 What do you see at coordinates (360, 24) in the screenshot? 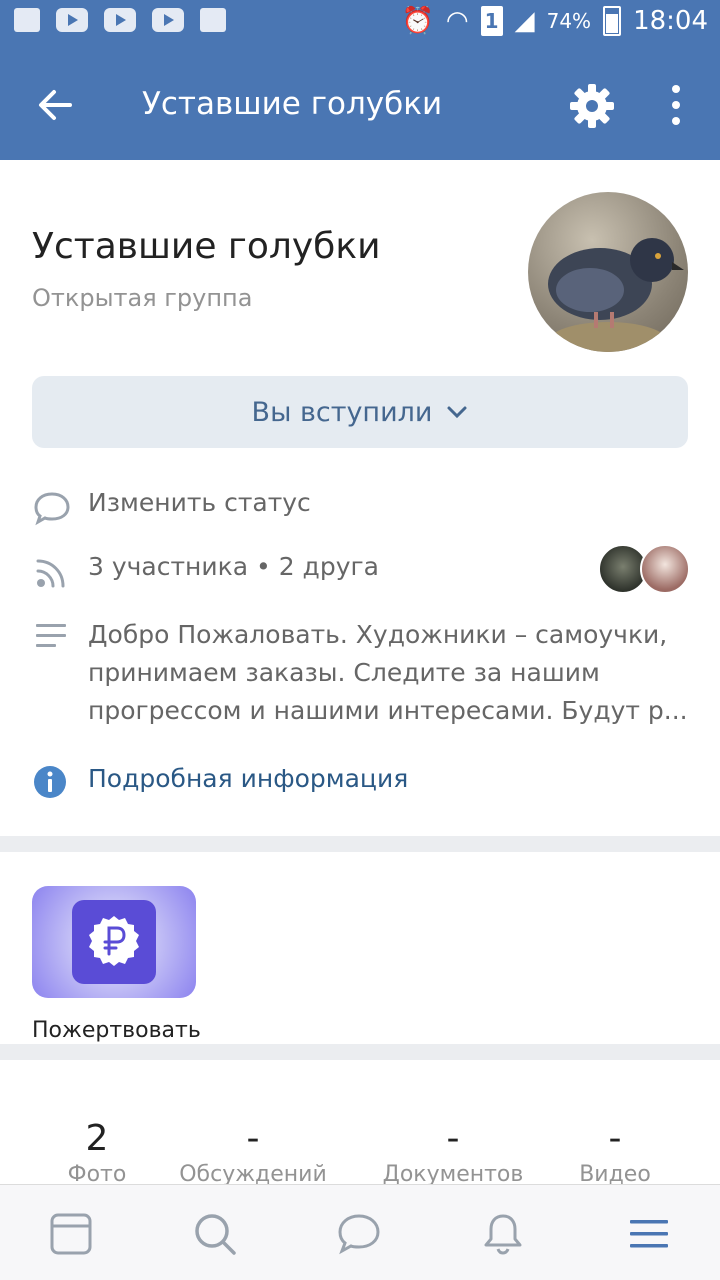
I see `status-bar: ⏰ ◠ 1 ◢ 74% 18:04` at bounding box center [360, 24].